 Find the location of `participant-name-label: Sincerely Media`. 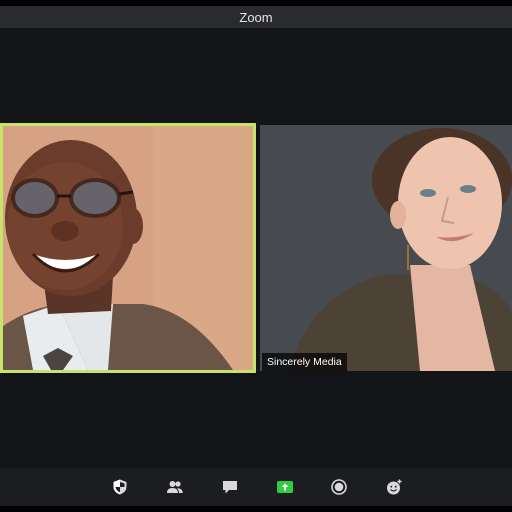

participant-name-label: Sincerely Media is located at coordinates (304, 362).